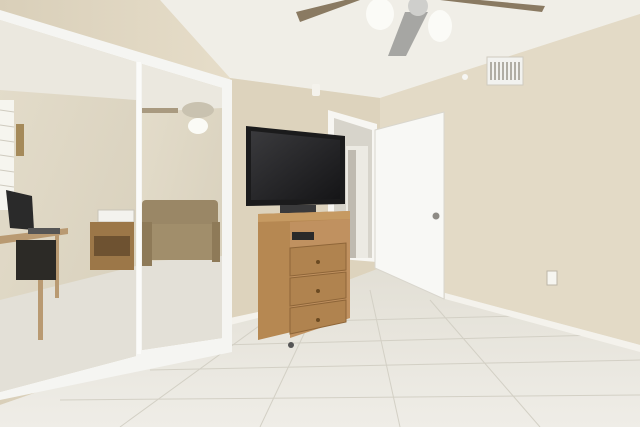 The image size is (640, 427). Describe the element at coordinates (295, 169) in the screenshot. I see `flat-screen-tv` at that location.